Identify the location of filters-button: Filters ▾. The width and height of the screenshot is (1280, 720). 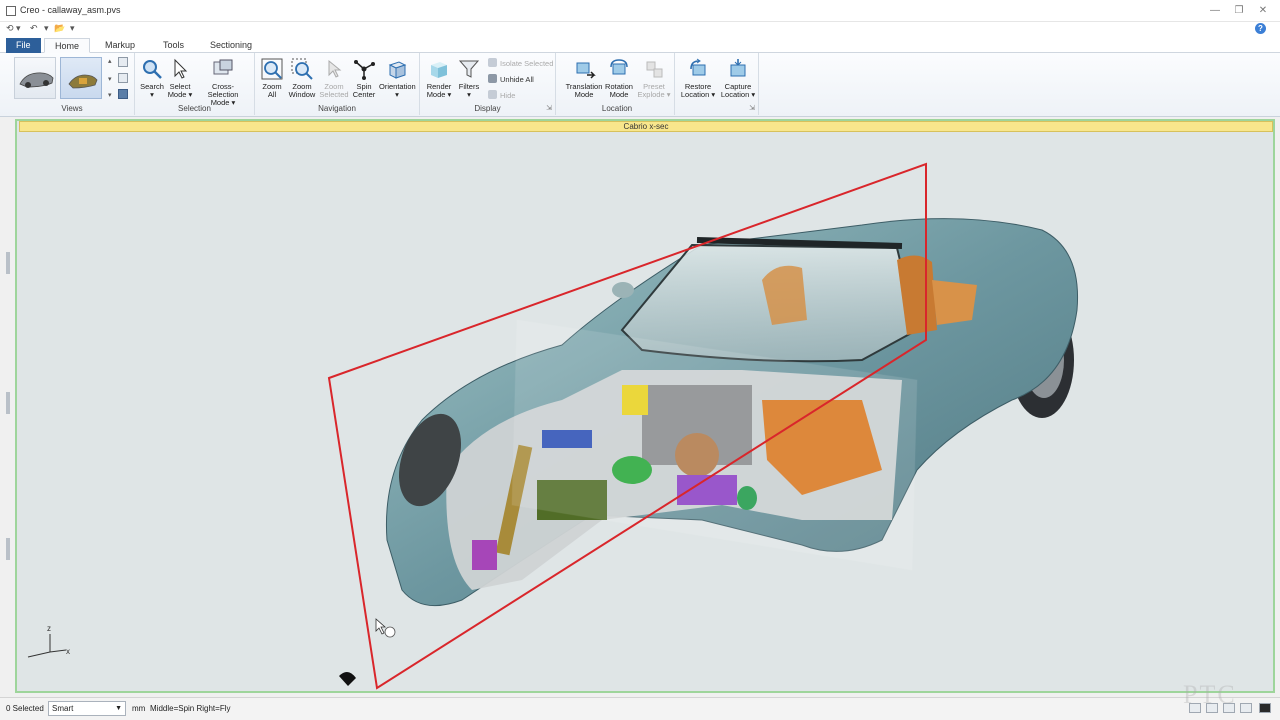
(469, 78).